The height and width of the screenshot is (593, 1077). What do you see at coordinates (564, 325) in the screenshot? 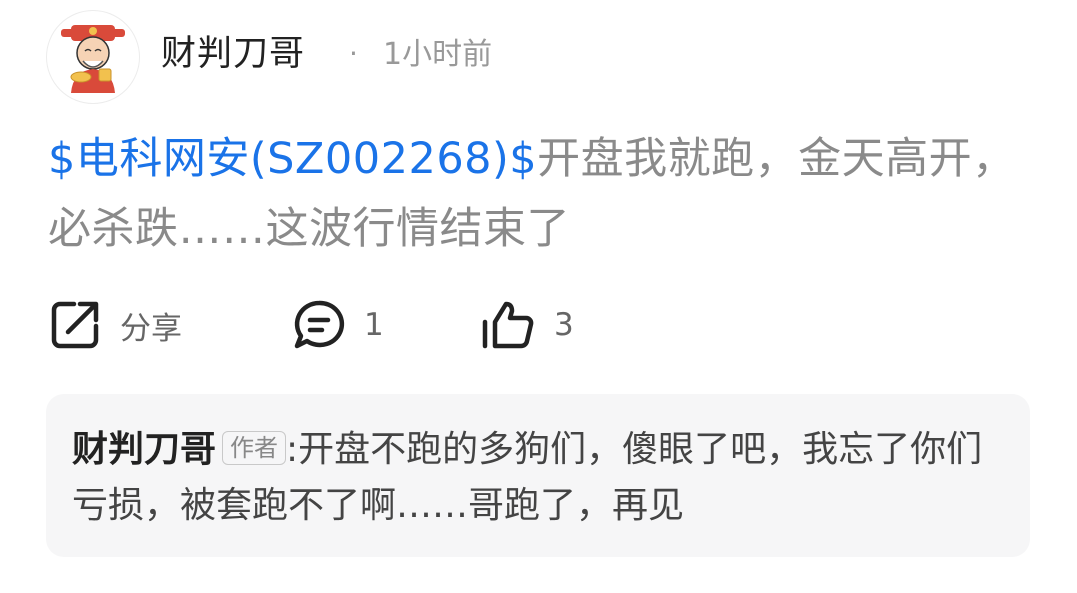
I see `like-count: 3` at bounding box center [564, 325].